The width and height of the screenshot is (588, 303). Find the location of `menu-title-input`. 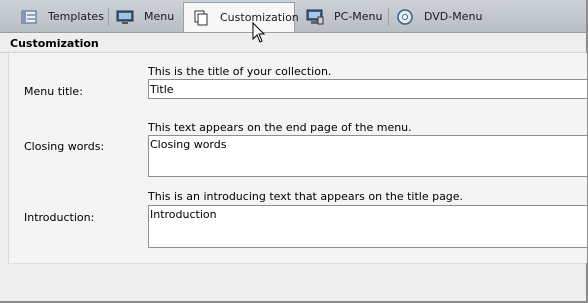

menu-title-input is located at coordinates (368, 89).